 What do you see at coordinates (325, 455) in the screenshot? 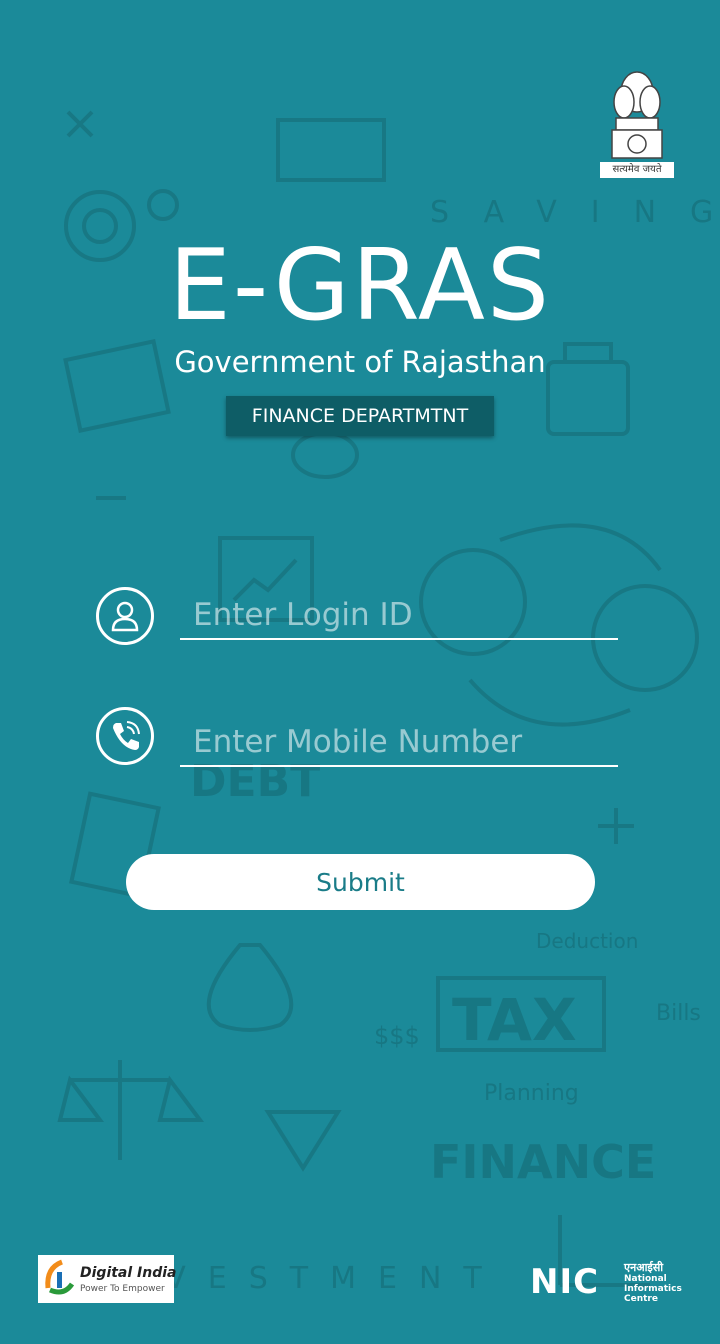
I see `piggy-doodle` at bounding box center [325, 455].